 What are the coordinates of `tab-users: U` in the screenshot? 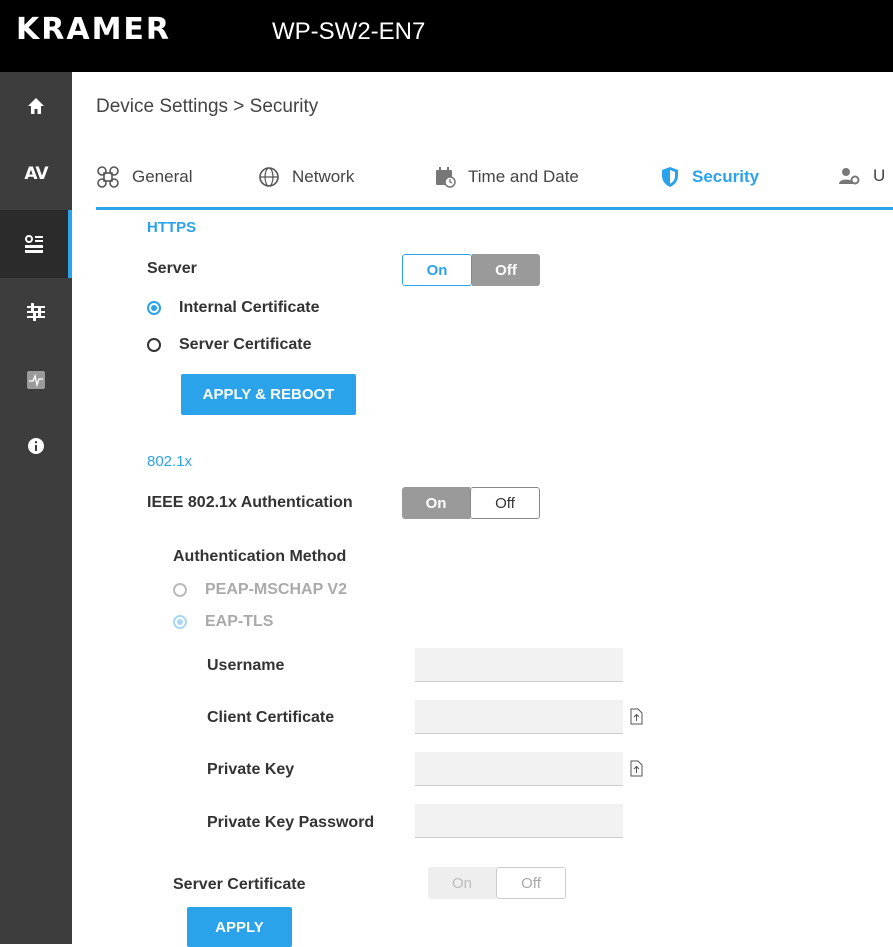 It's located at (862, 176).